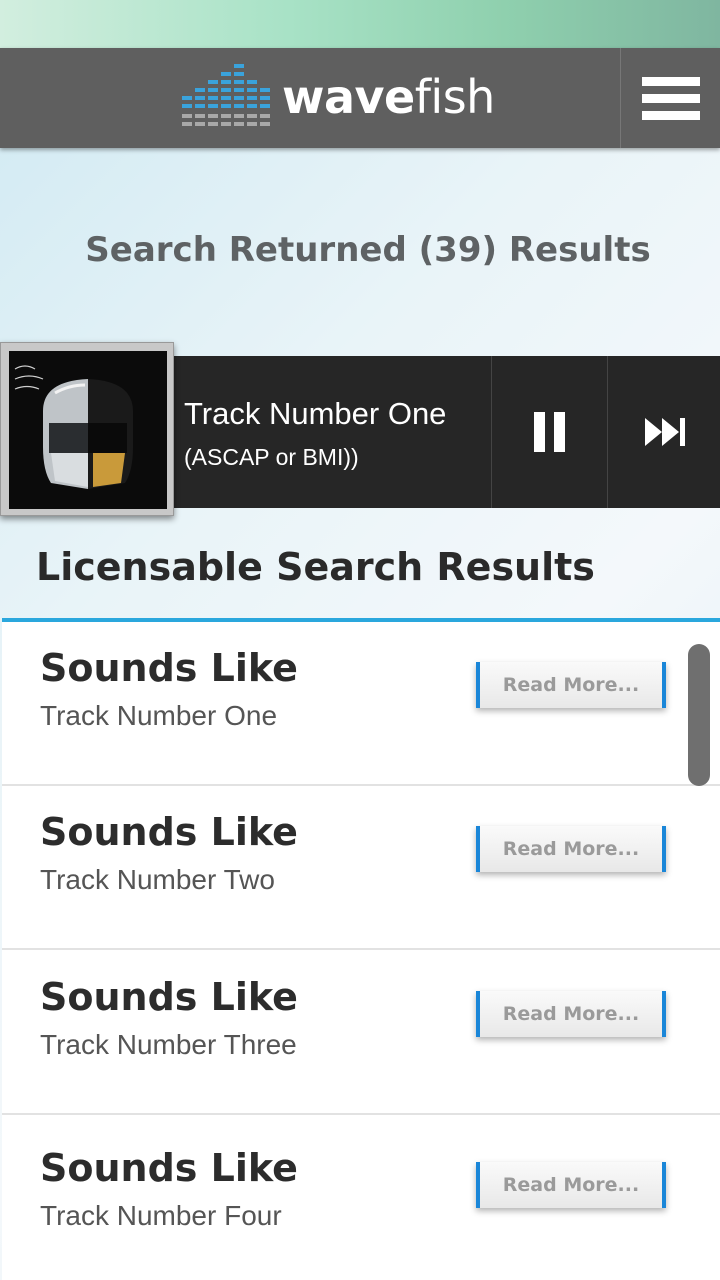 The image size is (720, 1280). Describe the element at coordinates (157, 879) in the screenshot. I see `list-item-subtitle: Track Number Two` at that location.